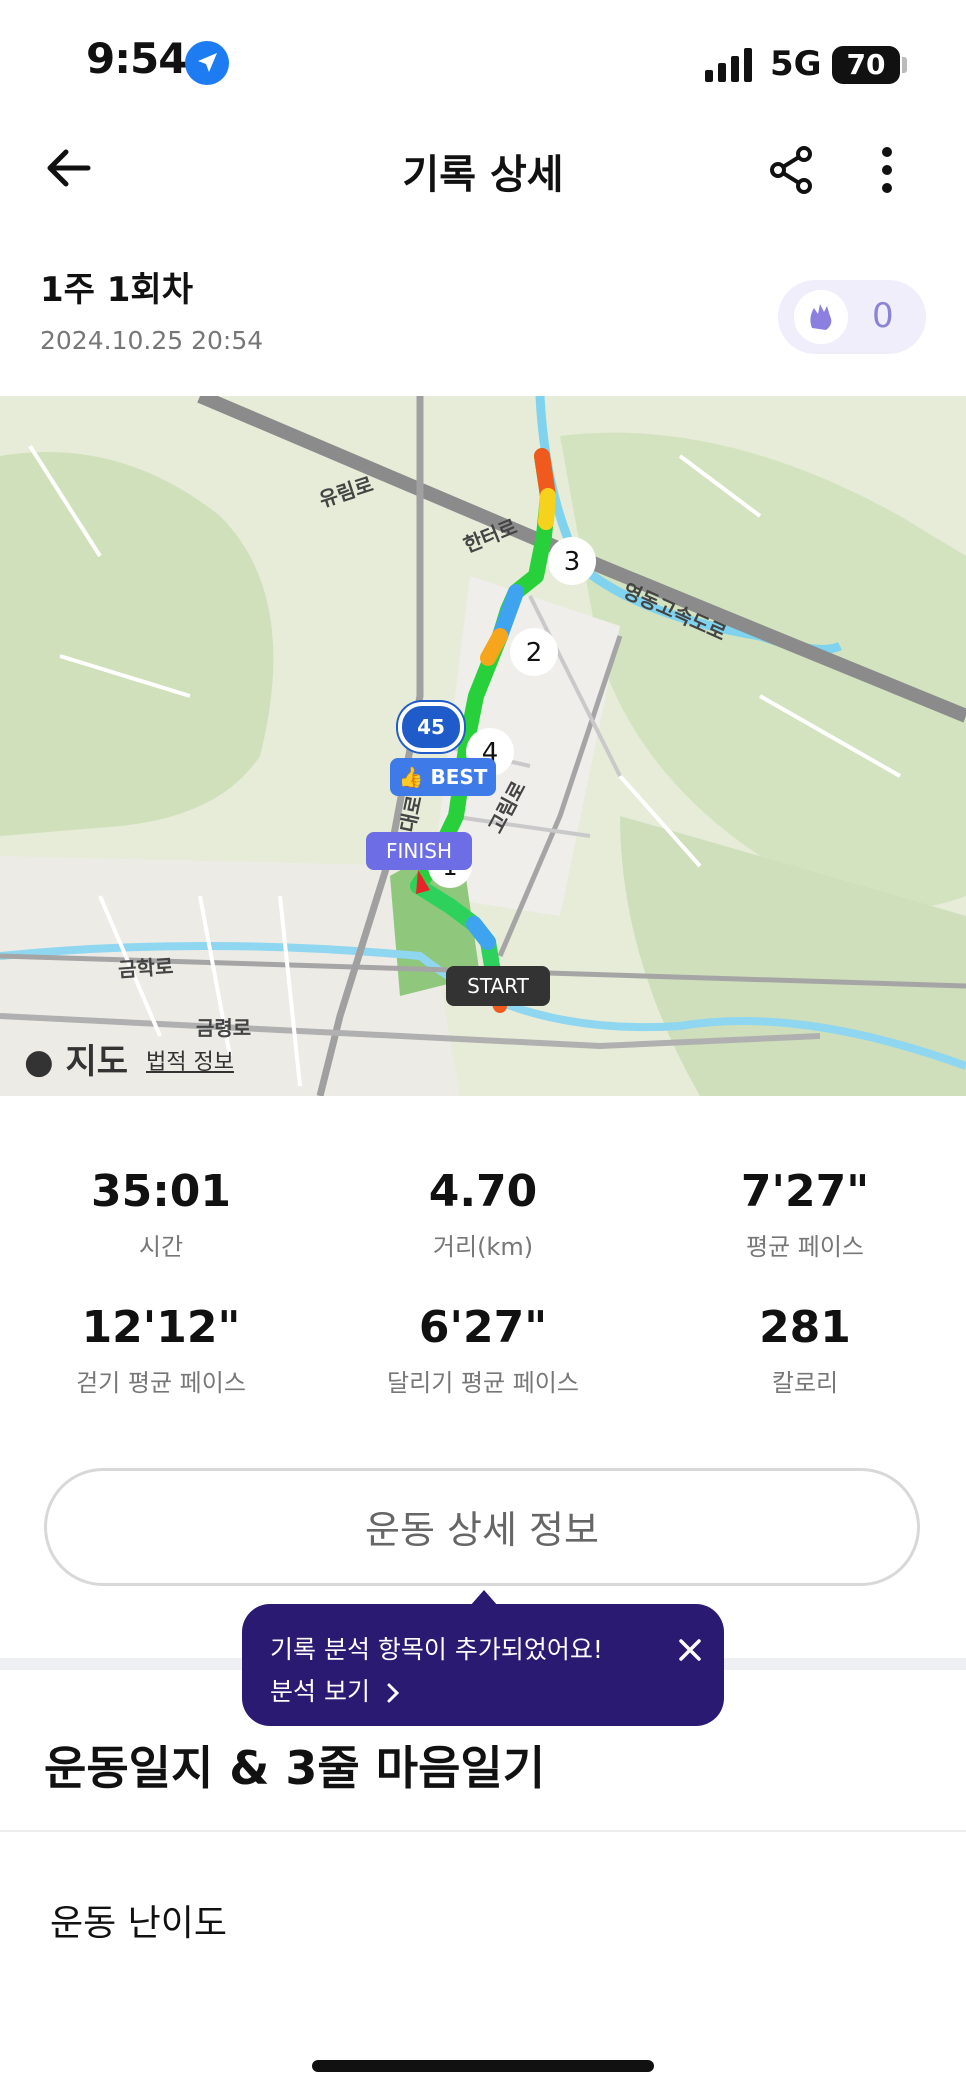 The image size is (966, 2091). What do you see at coordinates (483, 1247) in the screenshot?
I see `stat-label: 거리(km)` at bounding box center [483, 1247].